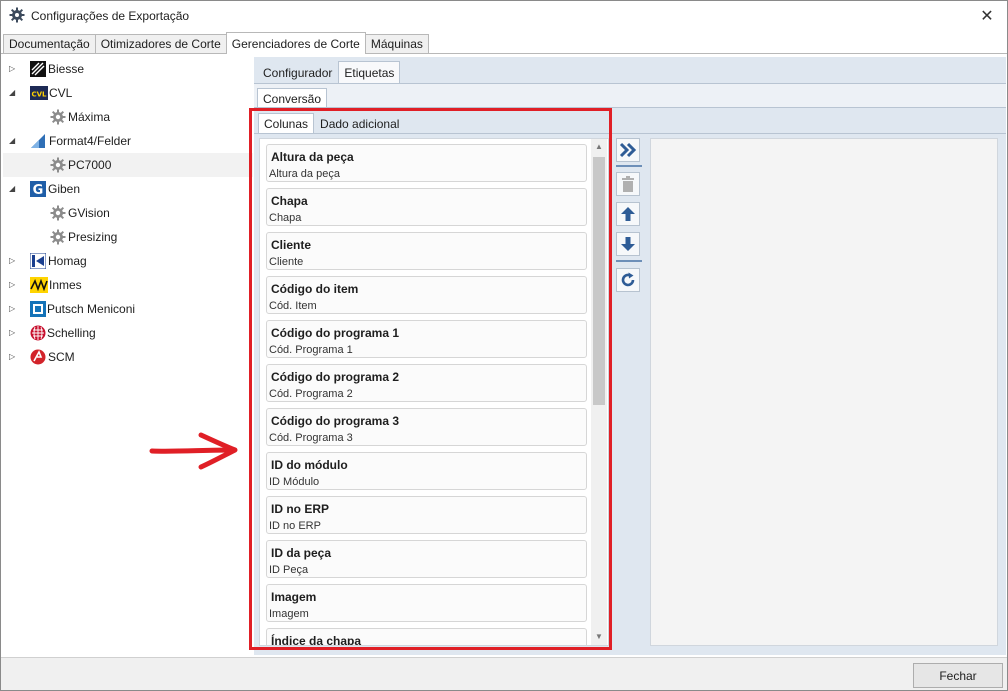  What do you see at coordinates (128, 117) in the screenshot?
I see `tree-item-maxima: Máxima` at bounding box center [128, 117].